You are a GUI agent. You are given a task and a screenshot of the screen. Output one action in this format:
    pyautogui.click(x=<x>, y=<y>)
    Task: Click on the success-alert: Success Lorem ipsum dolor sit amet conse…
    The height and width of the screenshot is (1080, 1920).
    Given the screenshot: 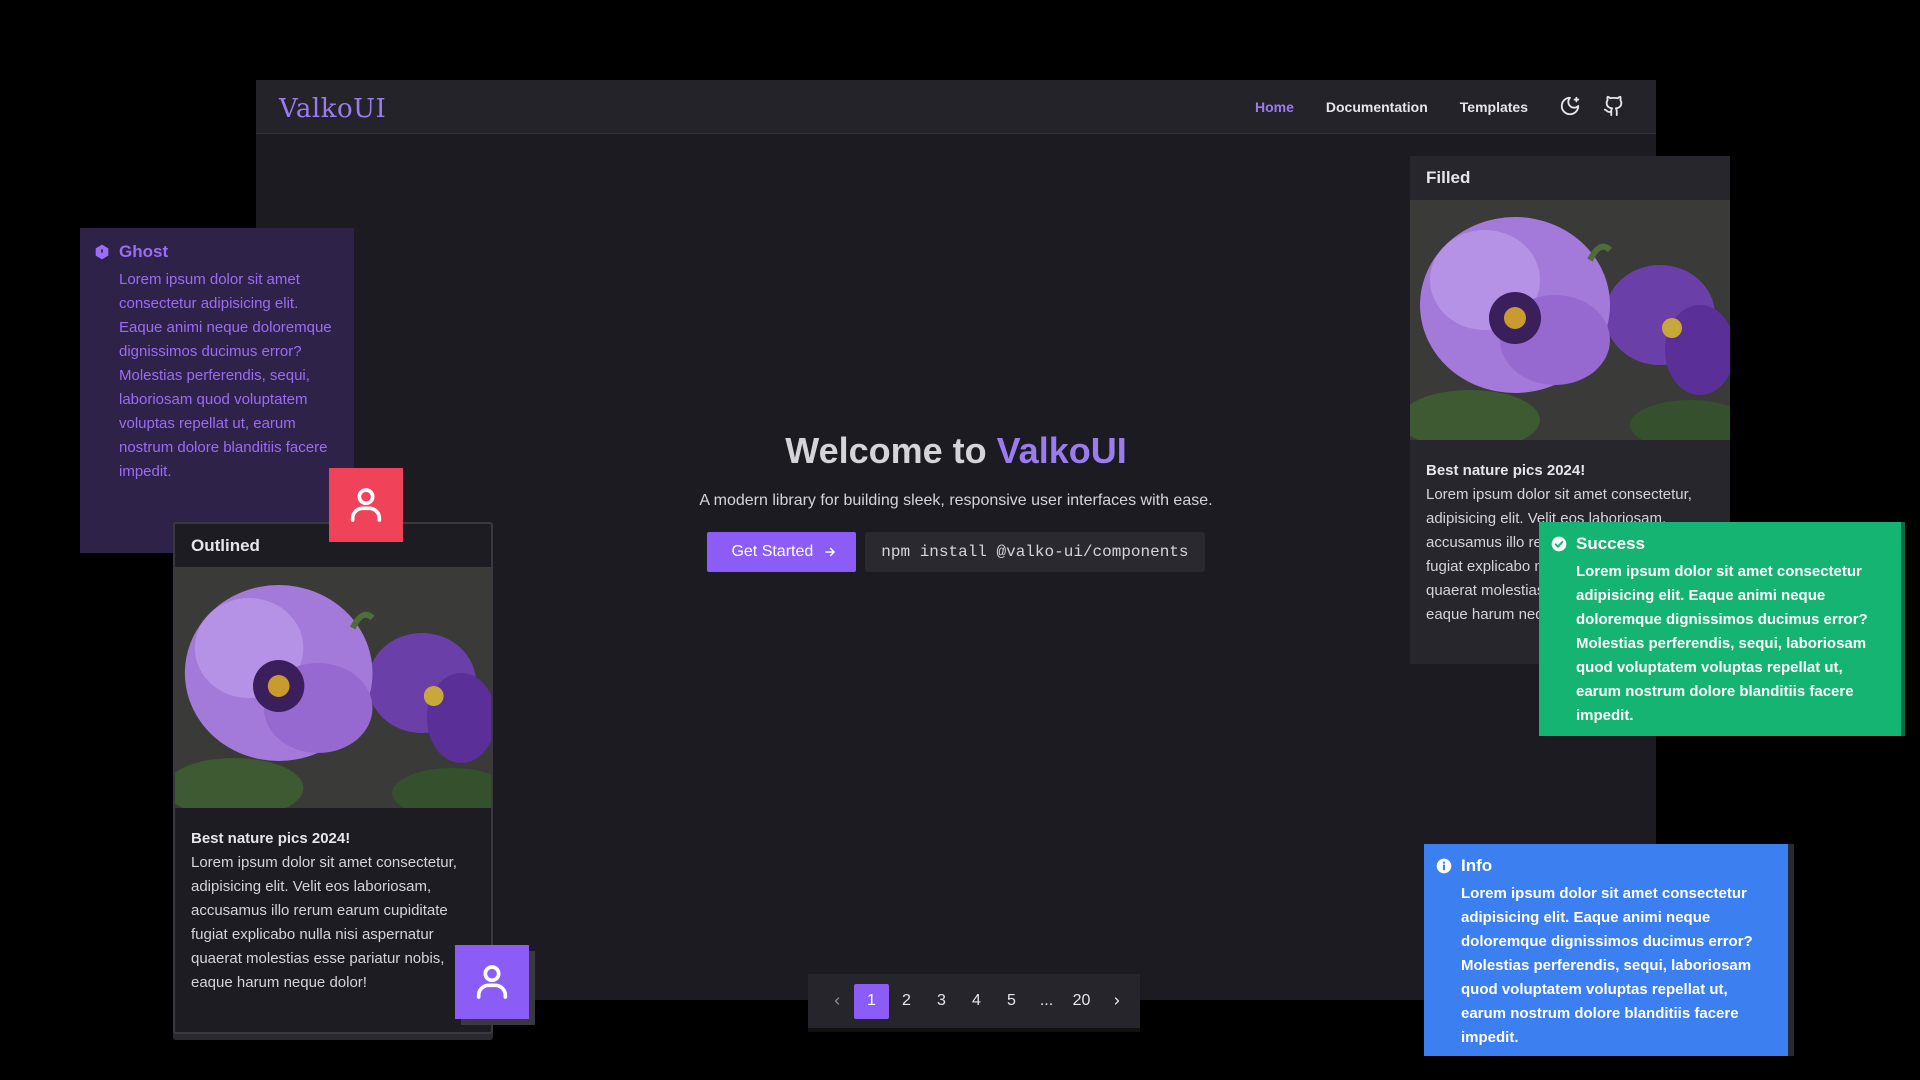 What is the action you would take?
    pyautogui.click(x=1720, y=629)
    